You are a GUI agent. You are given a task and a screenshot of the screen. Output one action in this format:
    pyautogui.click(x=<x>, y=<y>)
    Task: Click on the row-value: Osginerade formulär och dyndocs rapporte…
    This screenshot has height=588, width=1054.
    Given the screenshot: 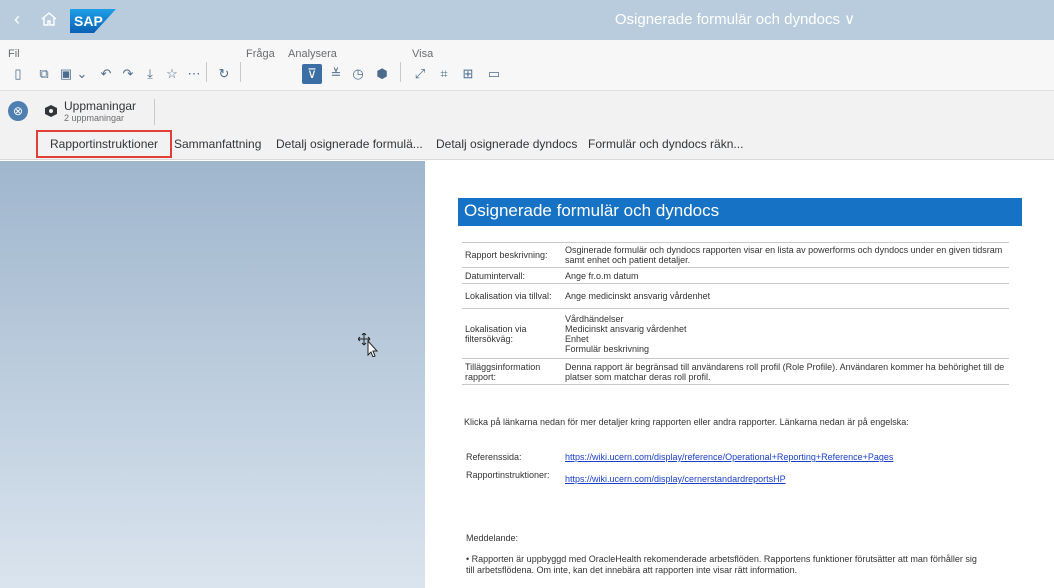 What is the action you would take?
    pyautogui.click(x=785, y=255)
    